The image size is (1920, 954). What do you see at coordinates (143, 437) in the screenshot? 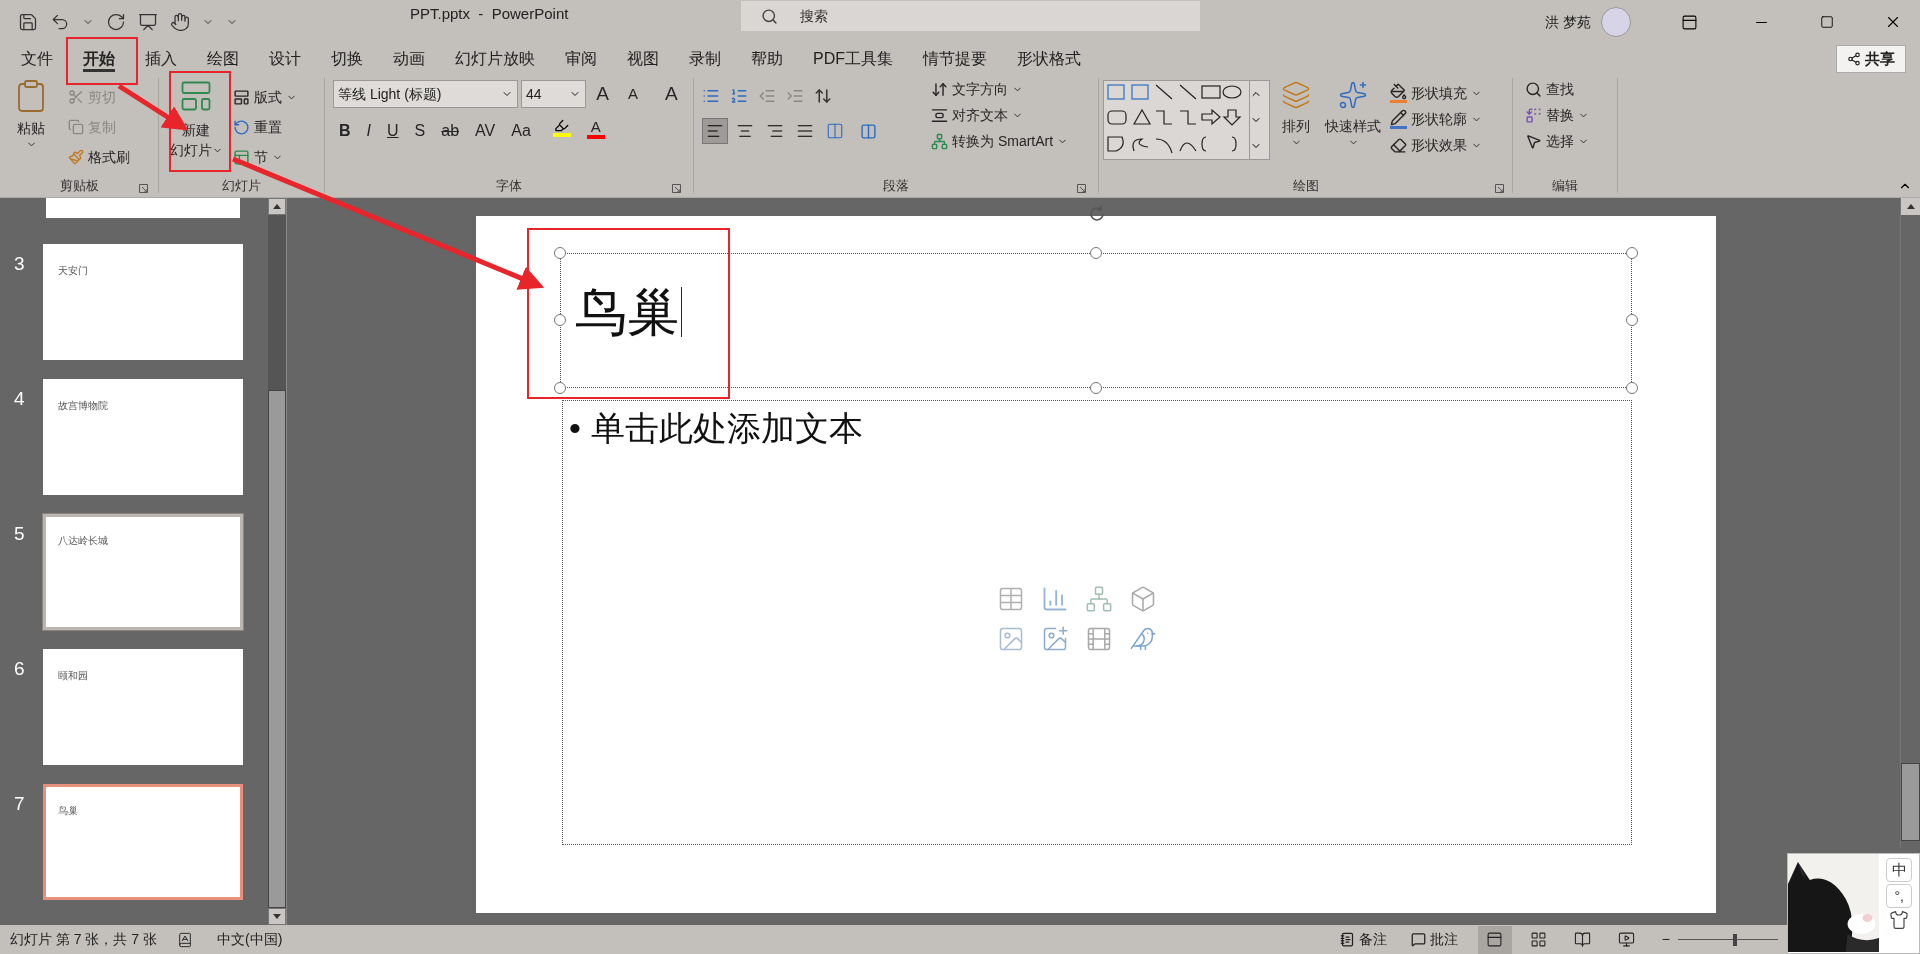
I see `slide-thumbnail: 故宫博物院` at bounding box center [143, 437].